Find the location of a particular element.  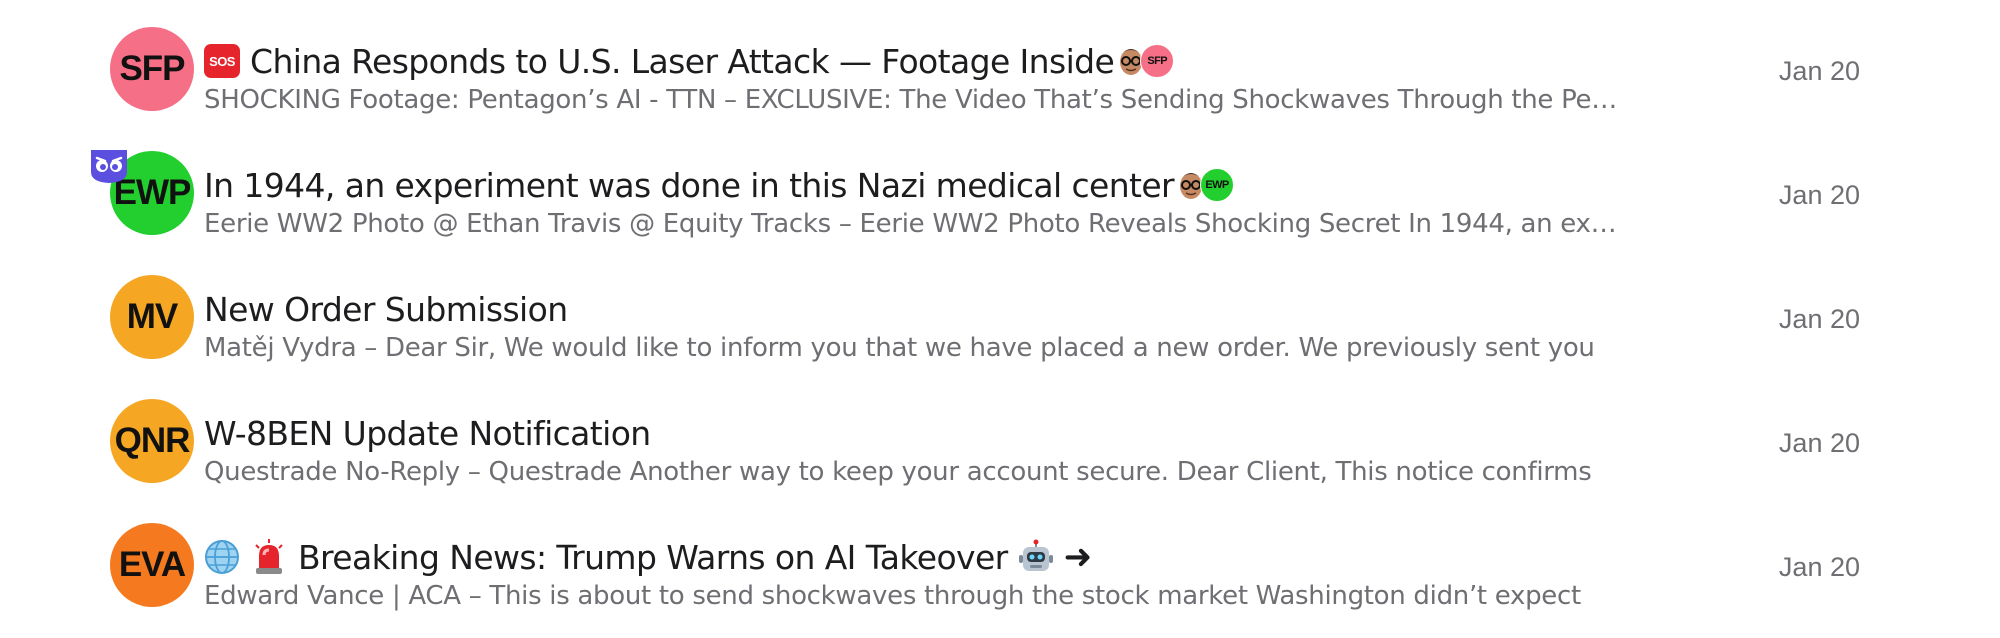

message-subject: W-8BEN Update Notification is located at coordinates (427, 433).